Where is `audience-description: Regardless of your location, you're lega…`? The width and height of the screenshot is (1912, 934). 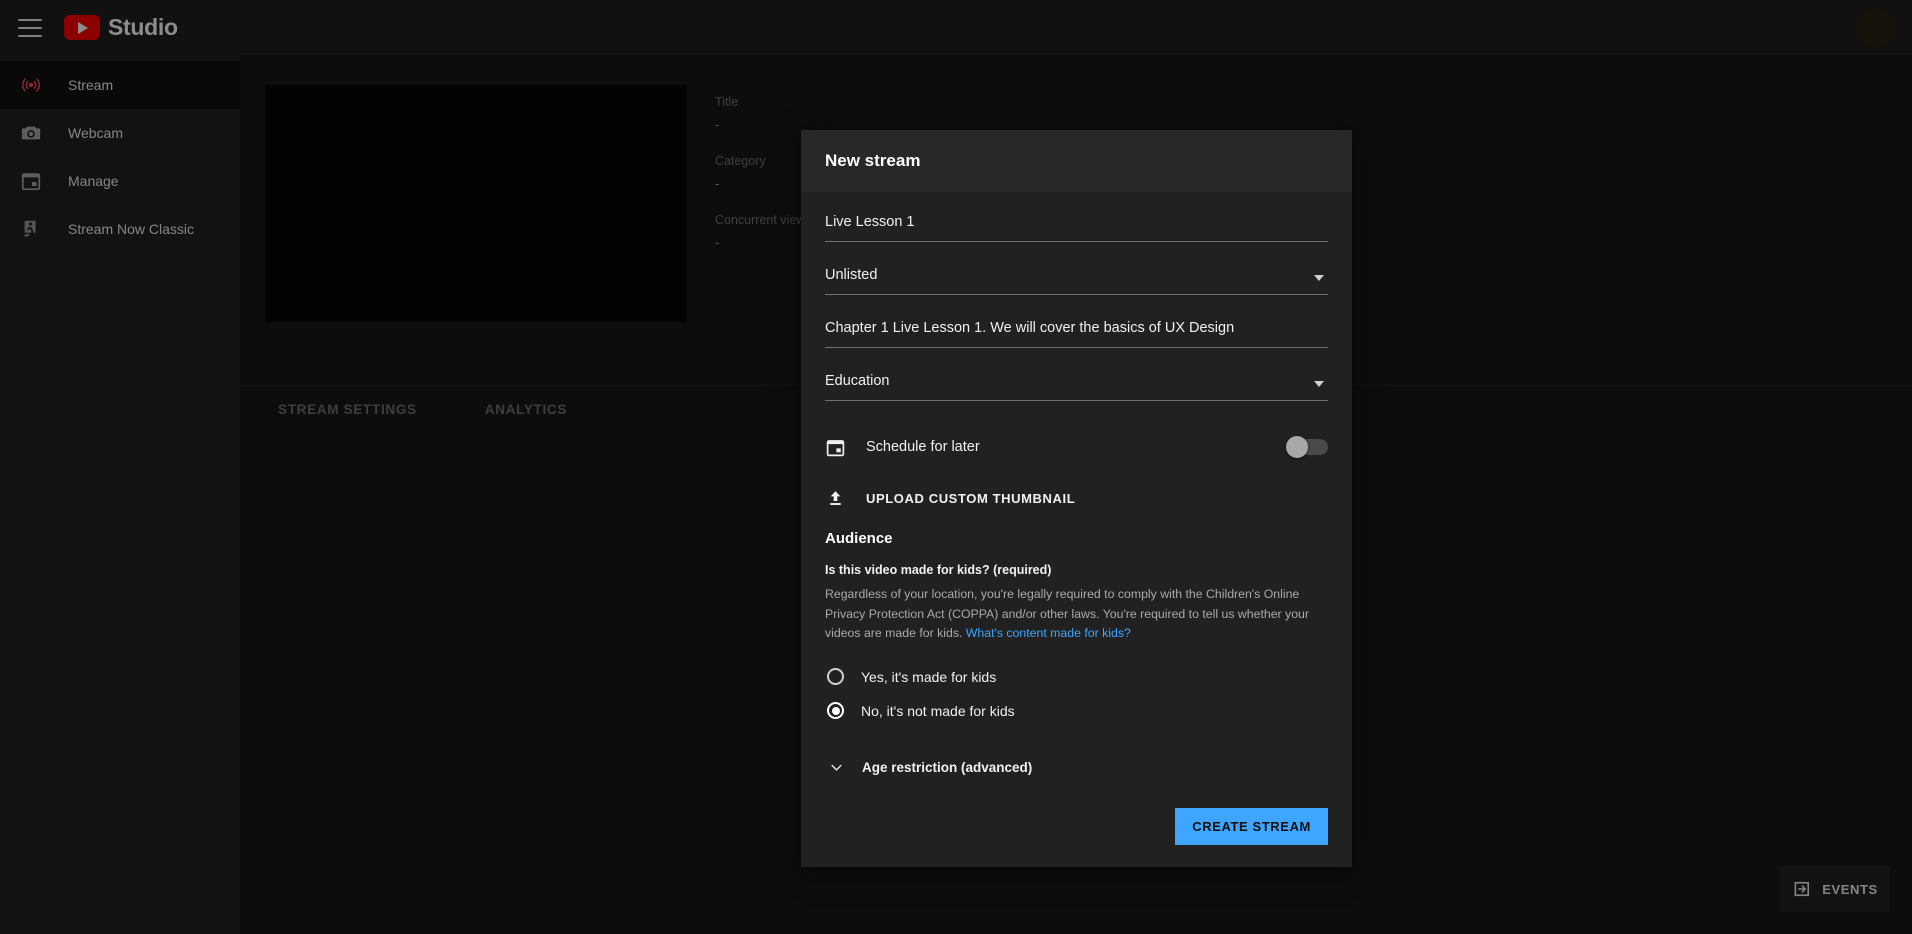 audience-description: Regardless of your location, you're lega… is located at coordinates (1076, 614).